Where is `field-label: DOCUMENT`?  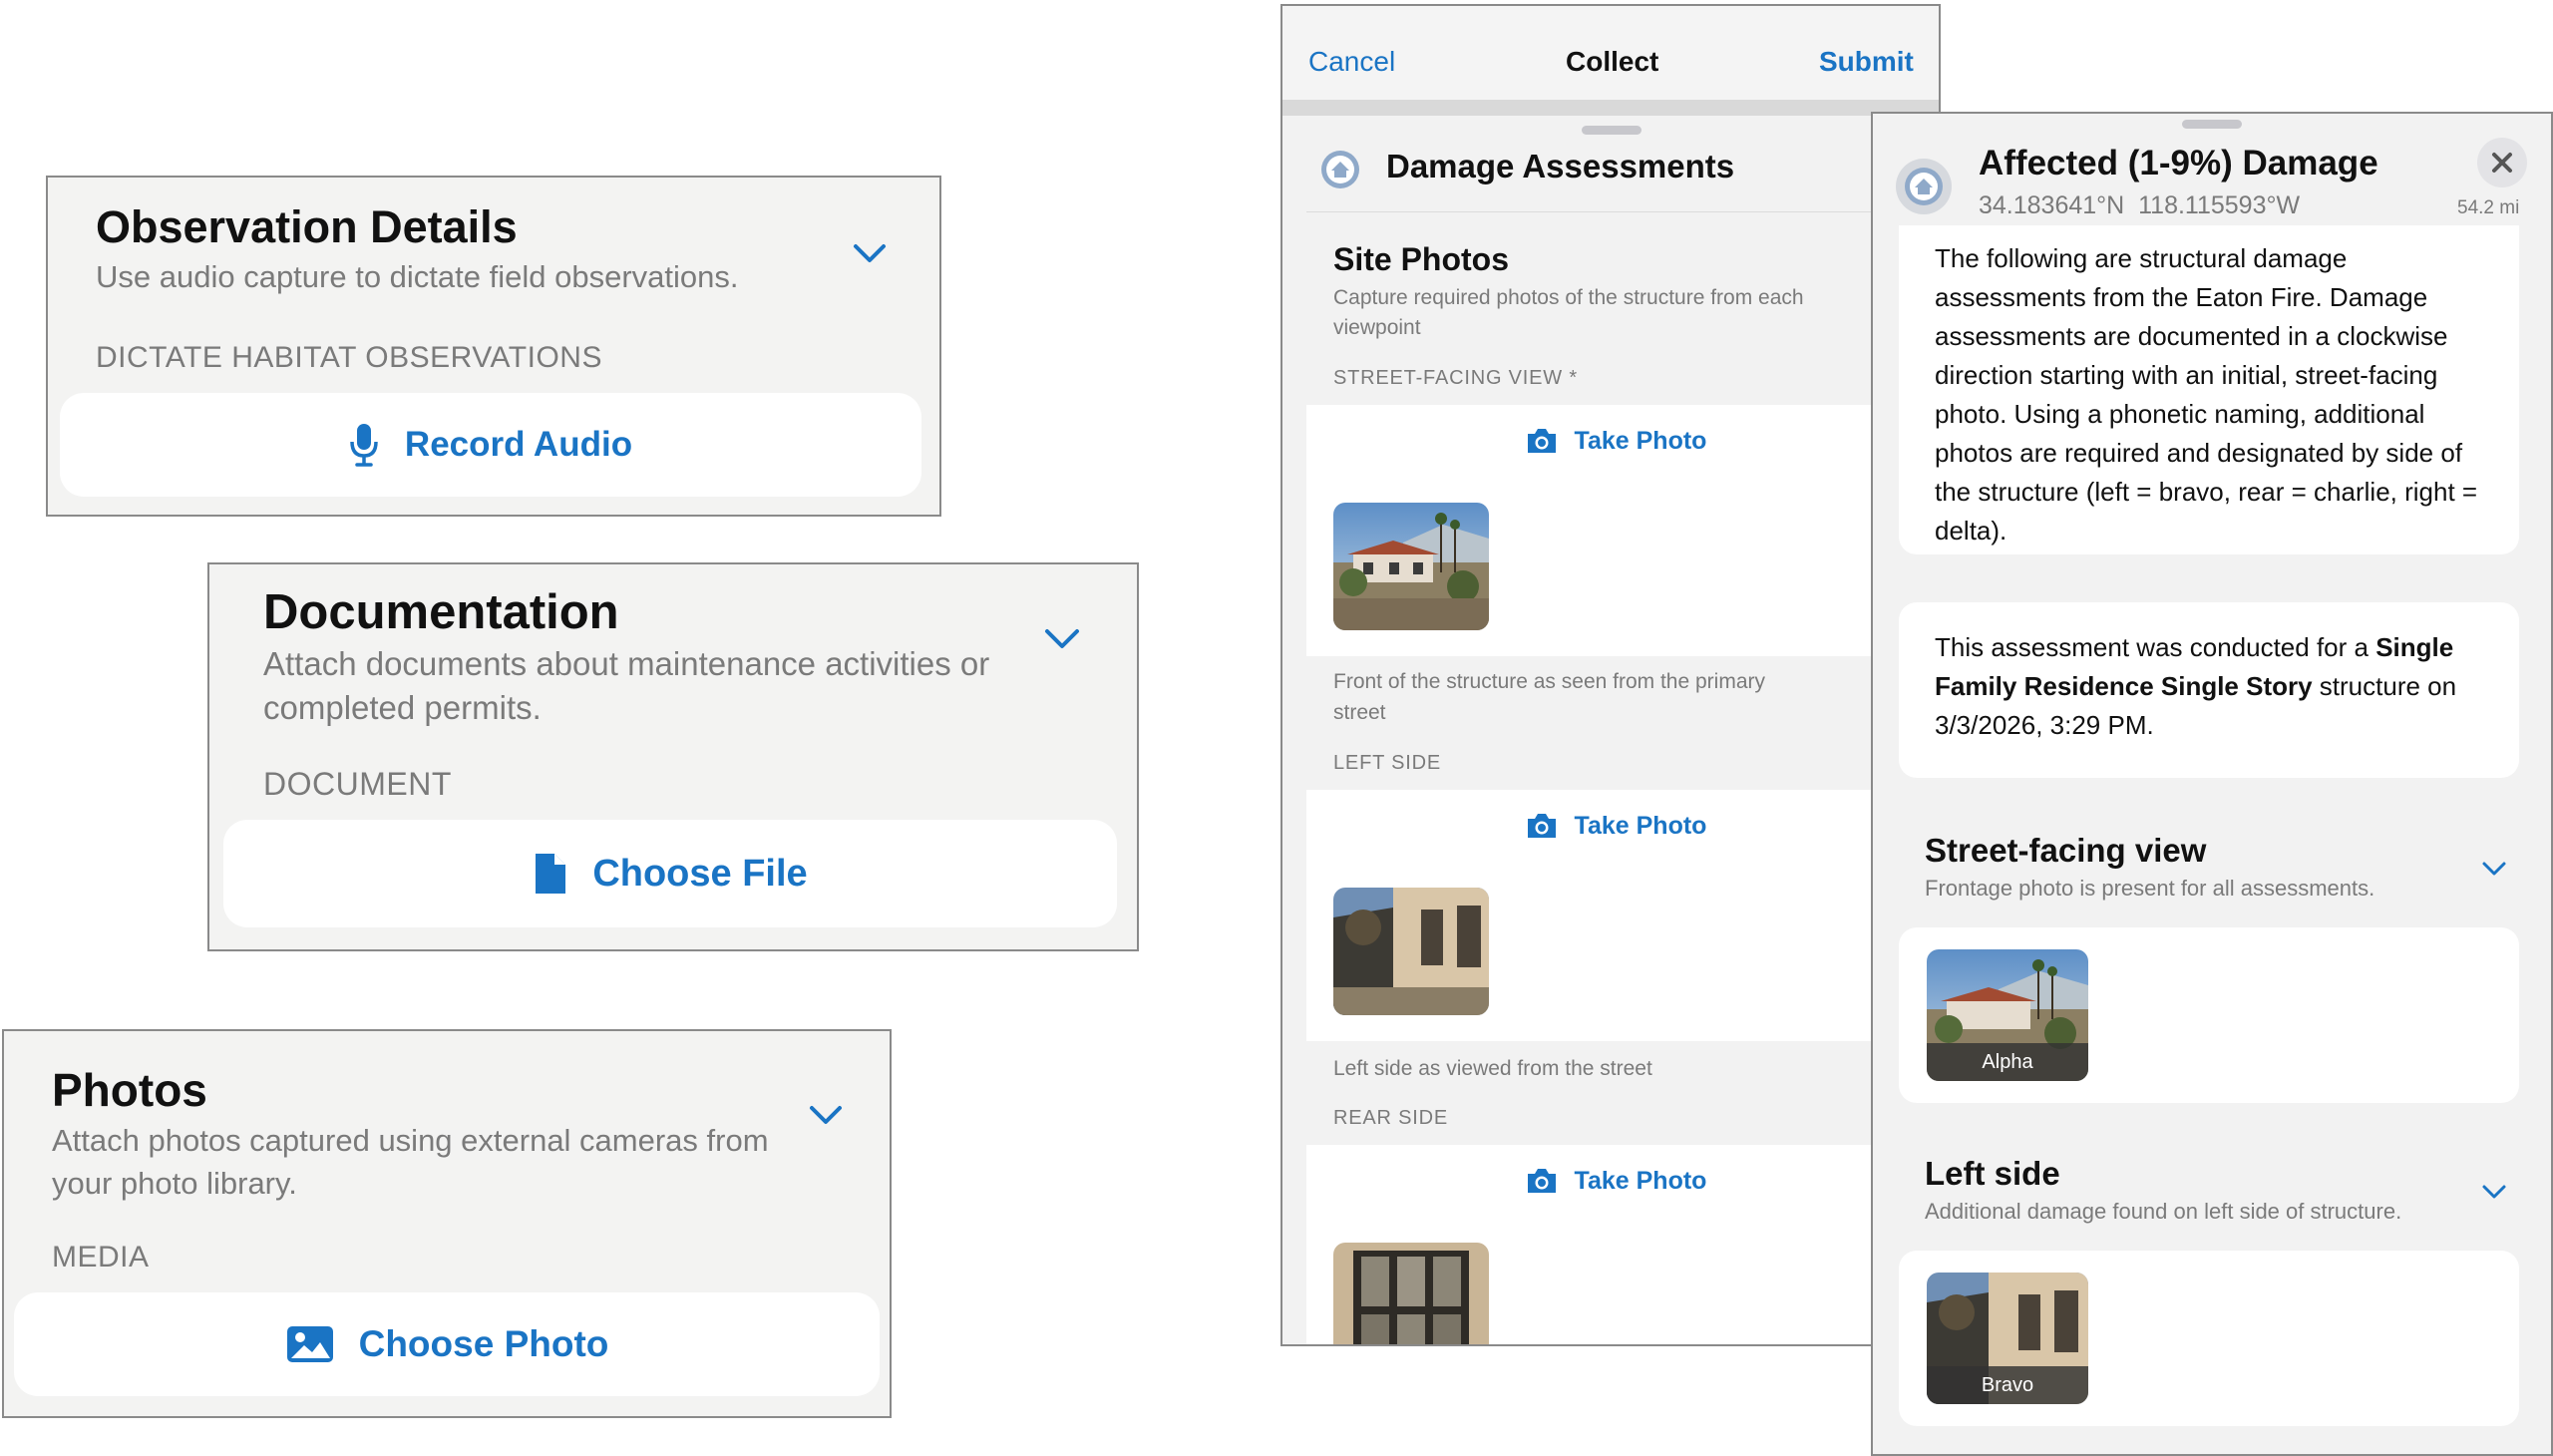
field-label: DOCUMENT is located at coordinates (358, 784).